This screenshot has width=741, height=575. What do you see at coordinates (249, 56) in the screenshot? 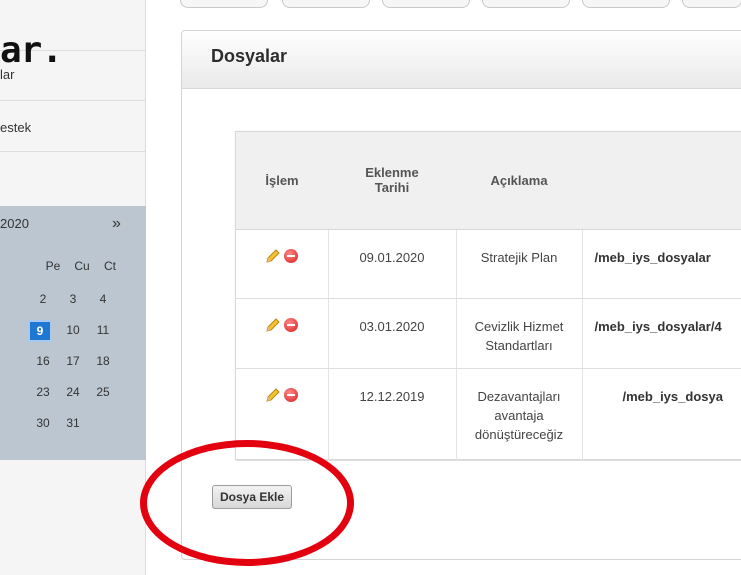
I see `page-title: Dosyalar` at bounding box center [249, 56].